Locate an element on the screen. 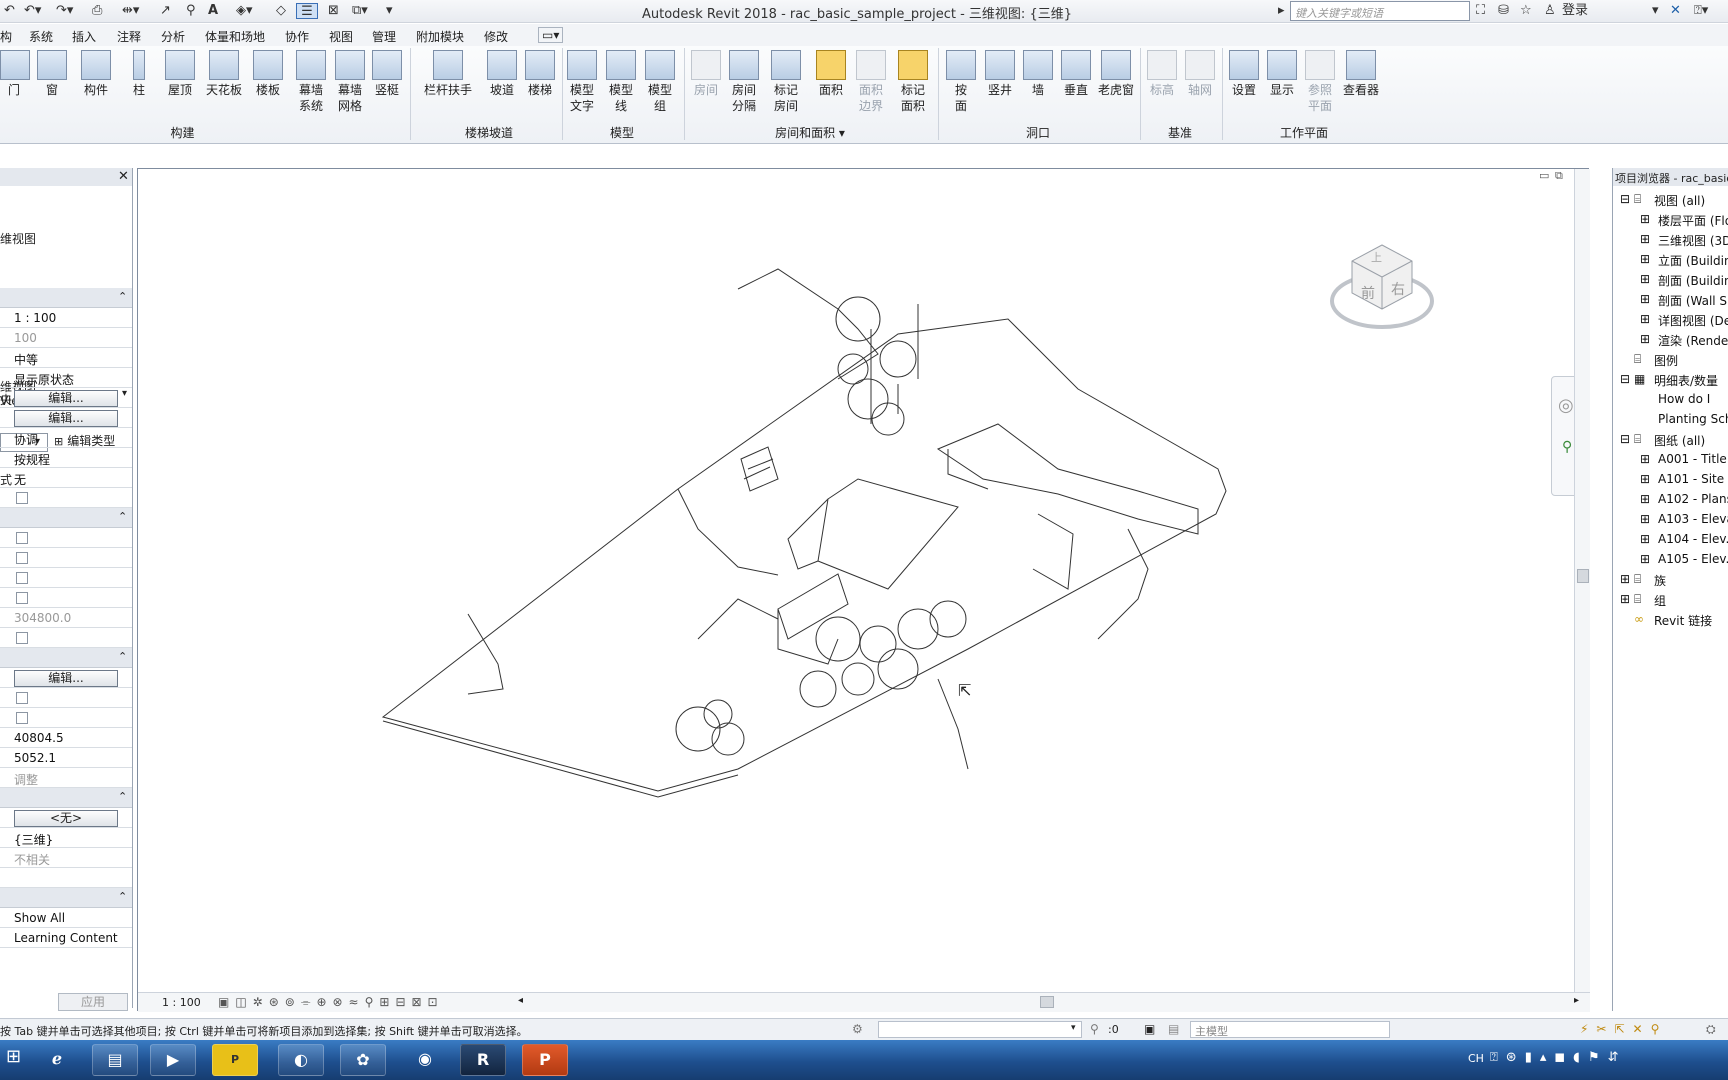  dimension-icon: ↗ is located at coordinates (165, 11).